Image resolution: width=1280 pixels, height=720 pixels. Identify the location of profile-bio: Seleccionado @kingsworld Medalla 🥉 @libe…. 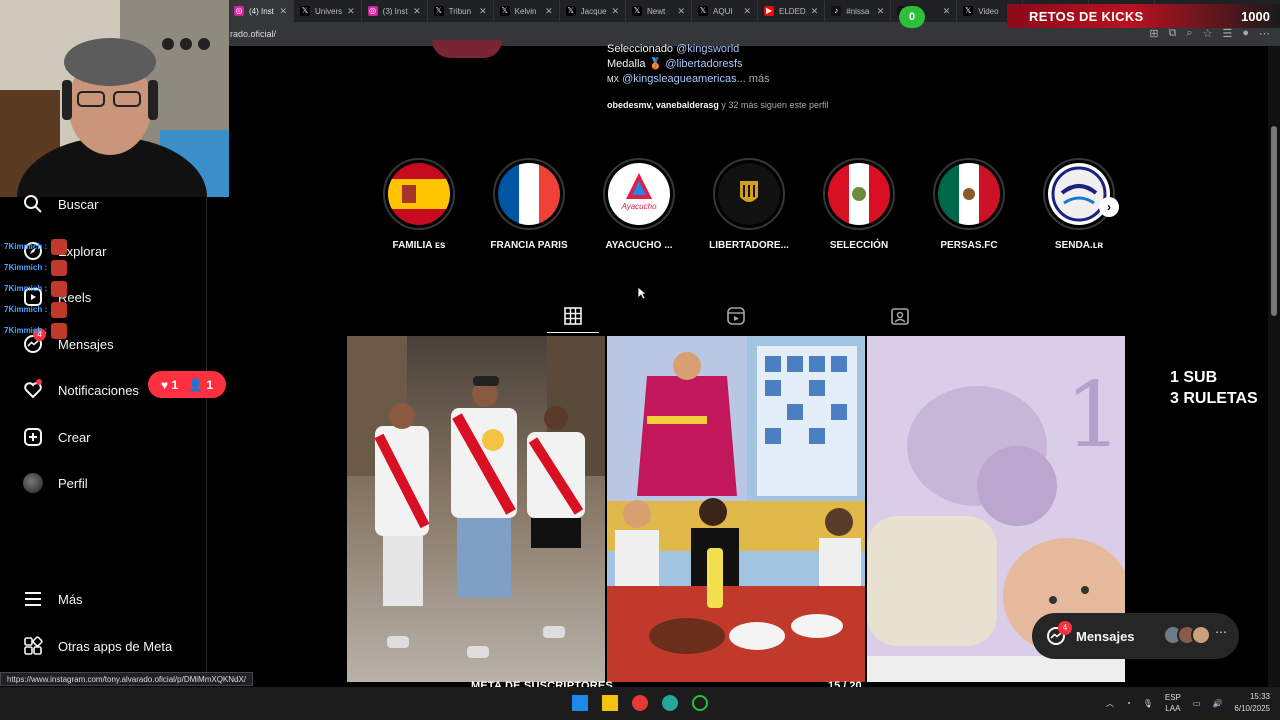
(688, 64).